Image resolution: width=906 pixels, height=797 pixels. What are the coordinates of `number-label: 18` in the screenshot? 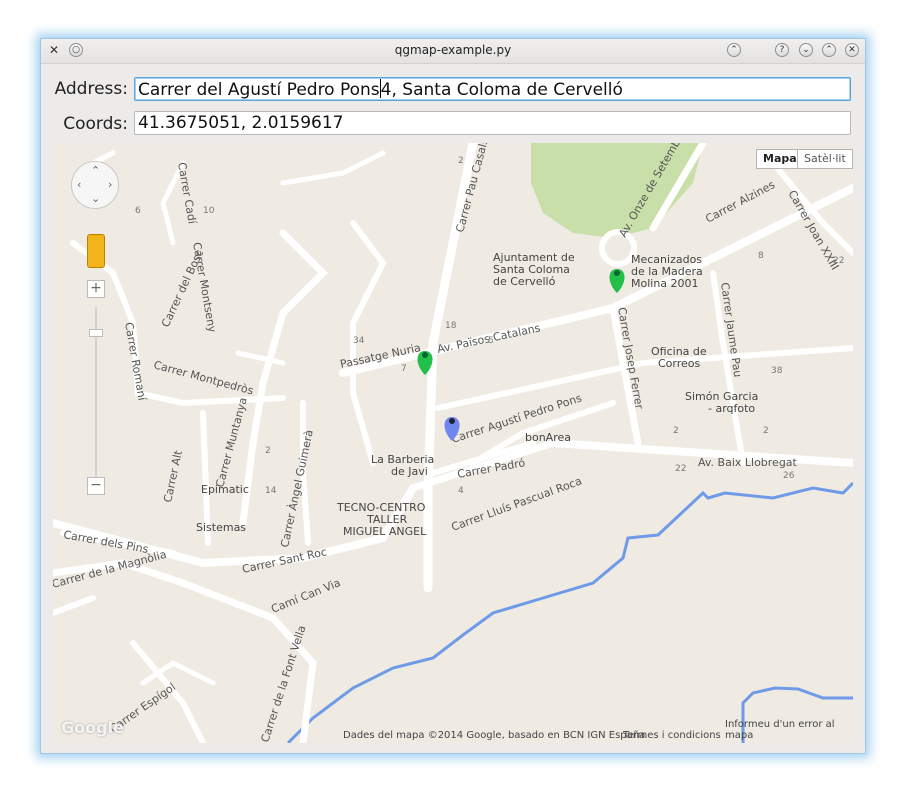 It's located at (451, 326).